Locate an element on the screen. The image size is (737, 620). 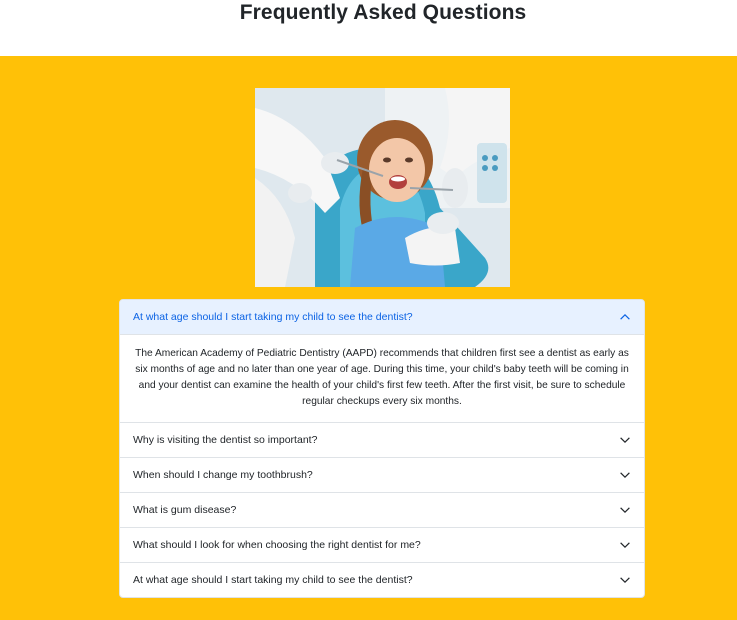
dental-checkup-photo is located at coordinates (382, 187).